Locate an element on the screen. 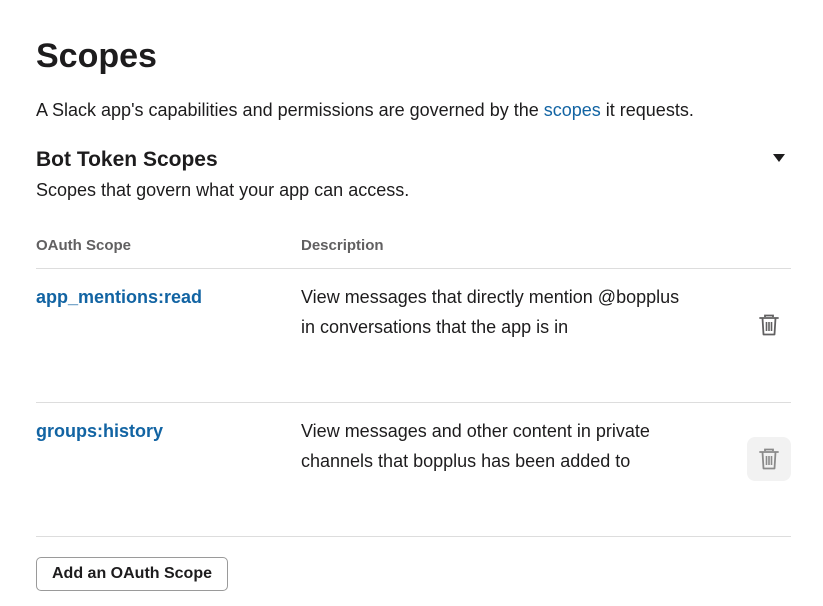  column-header-description: Description is located at coordinates (342, 245).